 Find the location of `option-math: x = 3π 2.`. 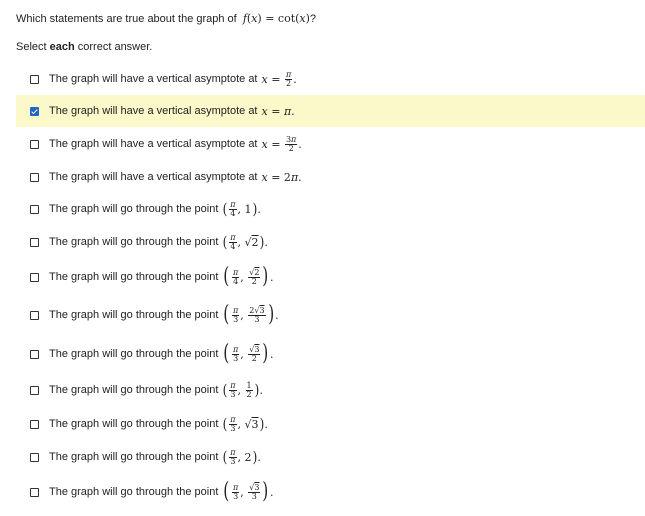

option-math: x = 3π 2. is located at coordinates (281, 143).